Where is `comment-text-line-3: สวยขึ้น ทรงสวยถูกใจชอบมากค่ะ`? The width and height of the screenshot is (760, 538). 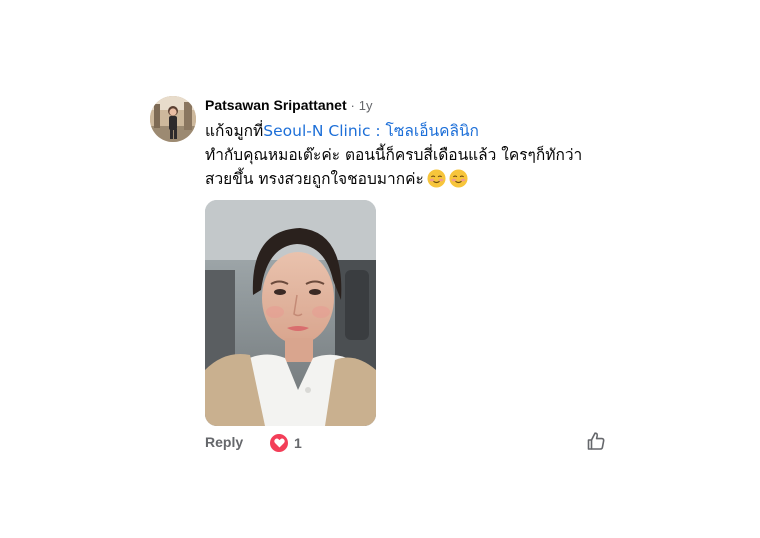
comment-text-line-3: สวยขึ้น ทรงสวยถูกใจชอบมากค่ะ is located at coordinates (410, 179).